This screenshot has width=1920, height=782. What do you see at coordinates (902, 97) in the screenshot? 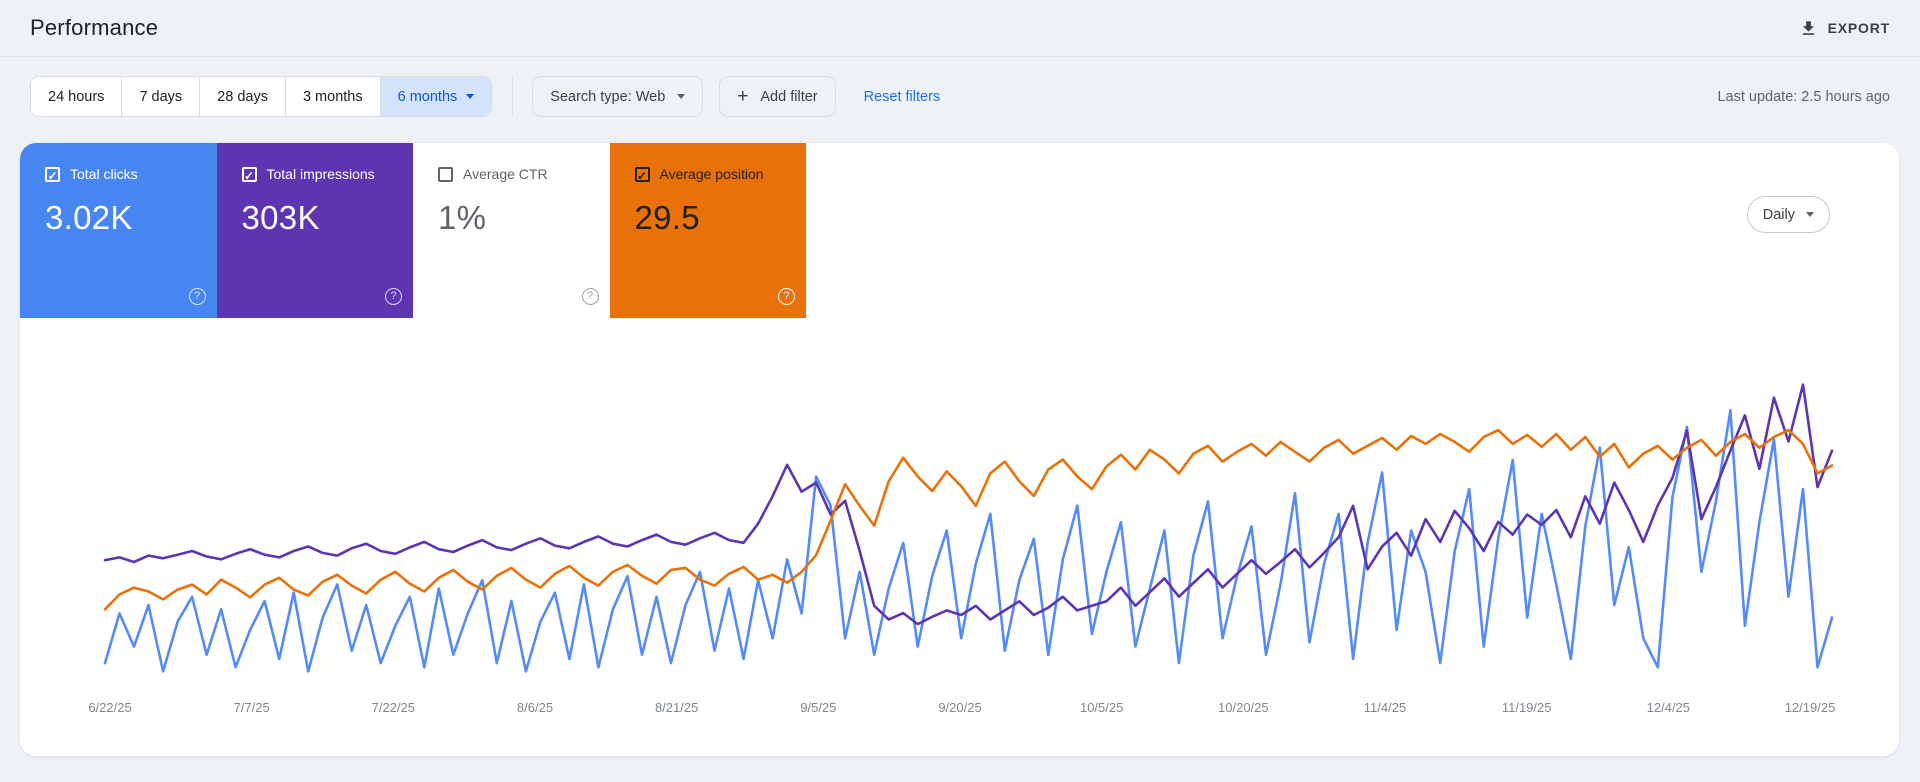
I see `reset-filters-link: Reset filters` at bounding box center [902, 97].